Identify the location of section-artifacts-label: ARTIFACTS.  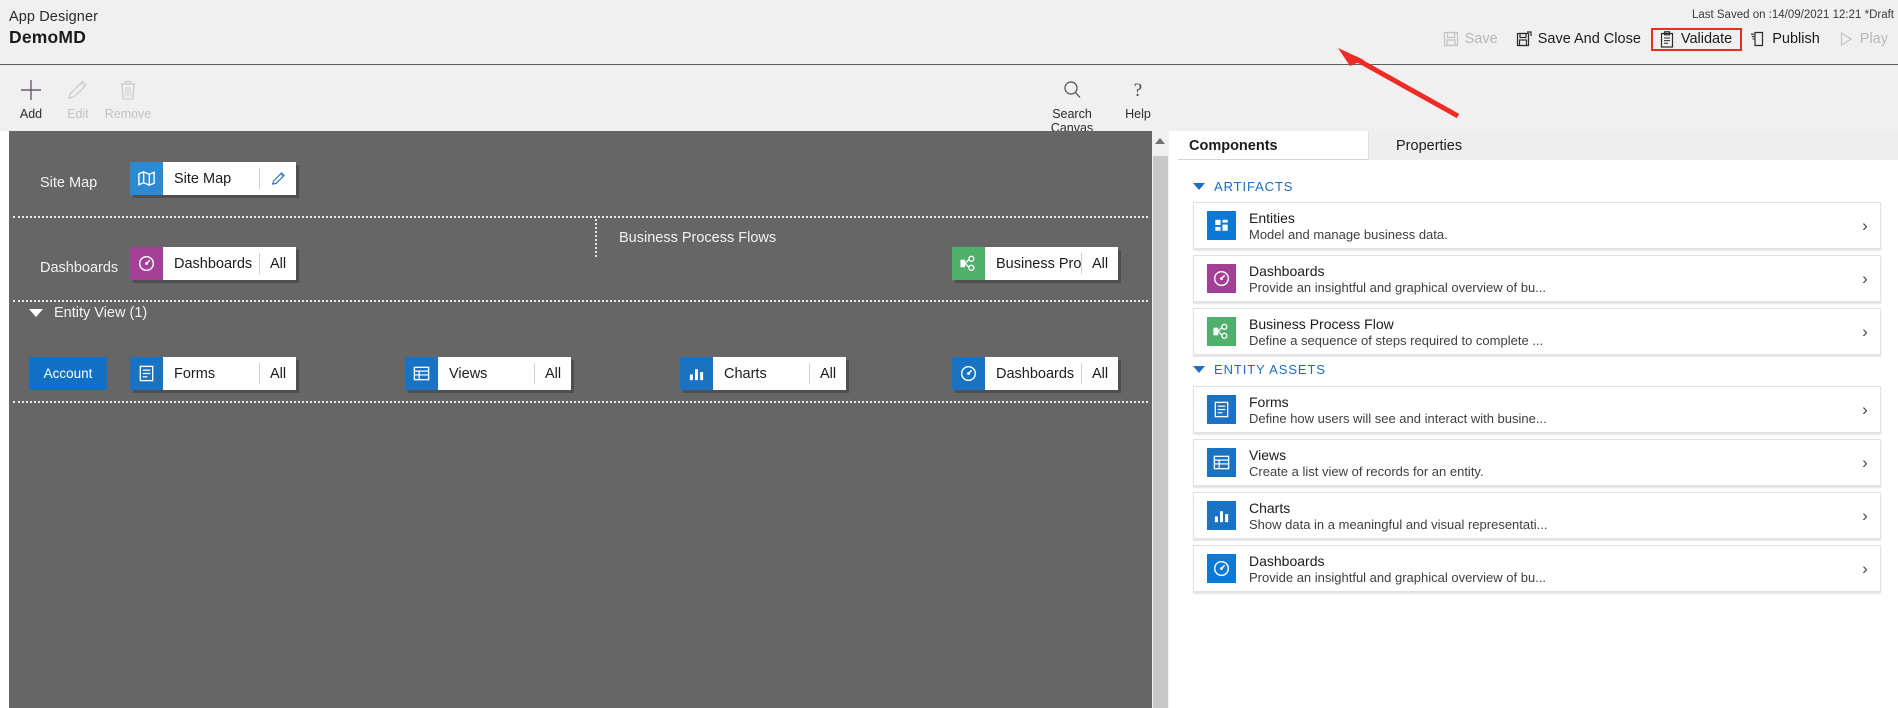
(1254, 186).